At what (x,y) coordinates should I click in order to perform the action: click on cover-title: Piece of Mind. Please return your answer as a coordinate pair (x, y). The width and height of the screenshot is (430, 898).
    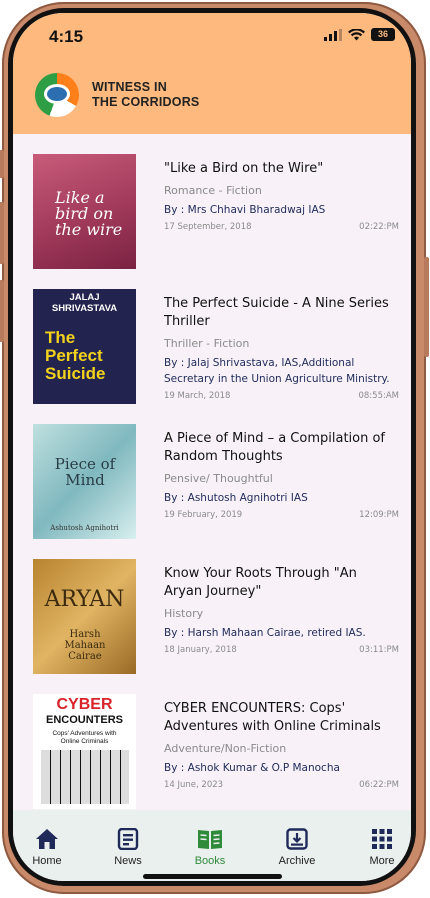
    Looking at the image, I should click on (85, 472).